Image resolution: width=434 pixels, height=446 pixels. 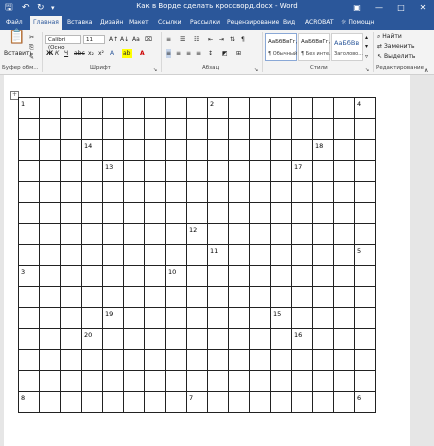 I want to click on crossword-cell: 4, so click(x=365, y=108).